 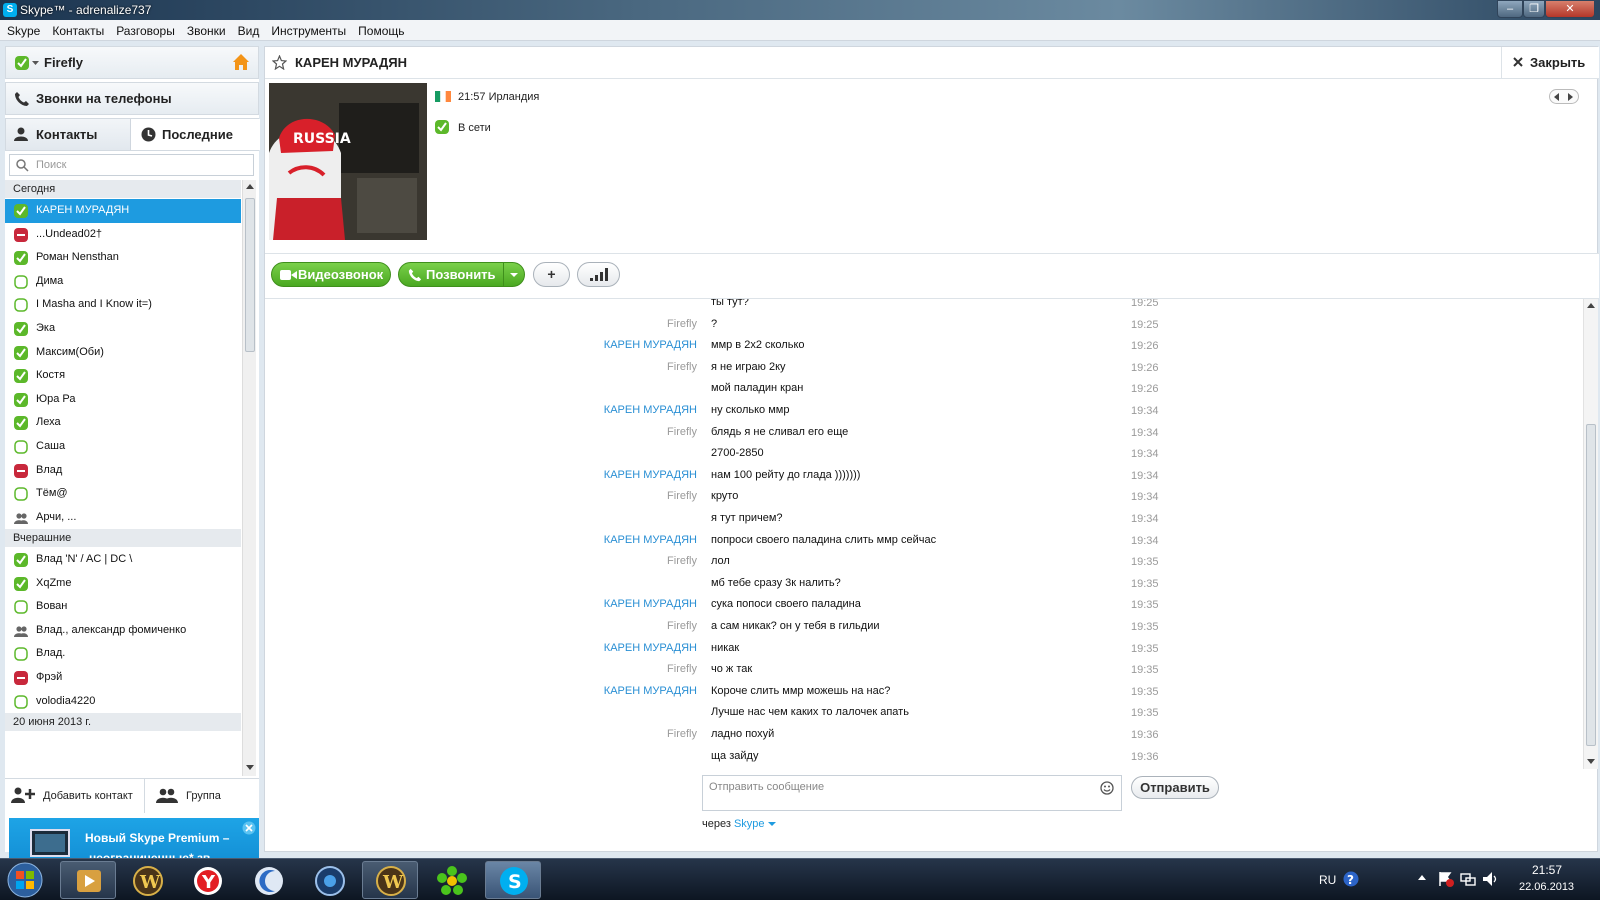 I want to click on send-button: Отправить, so click(x=1175, y=787).